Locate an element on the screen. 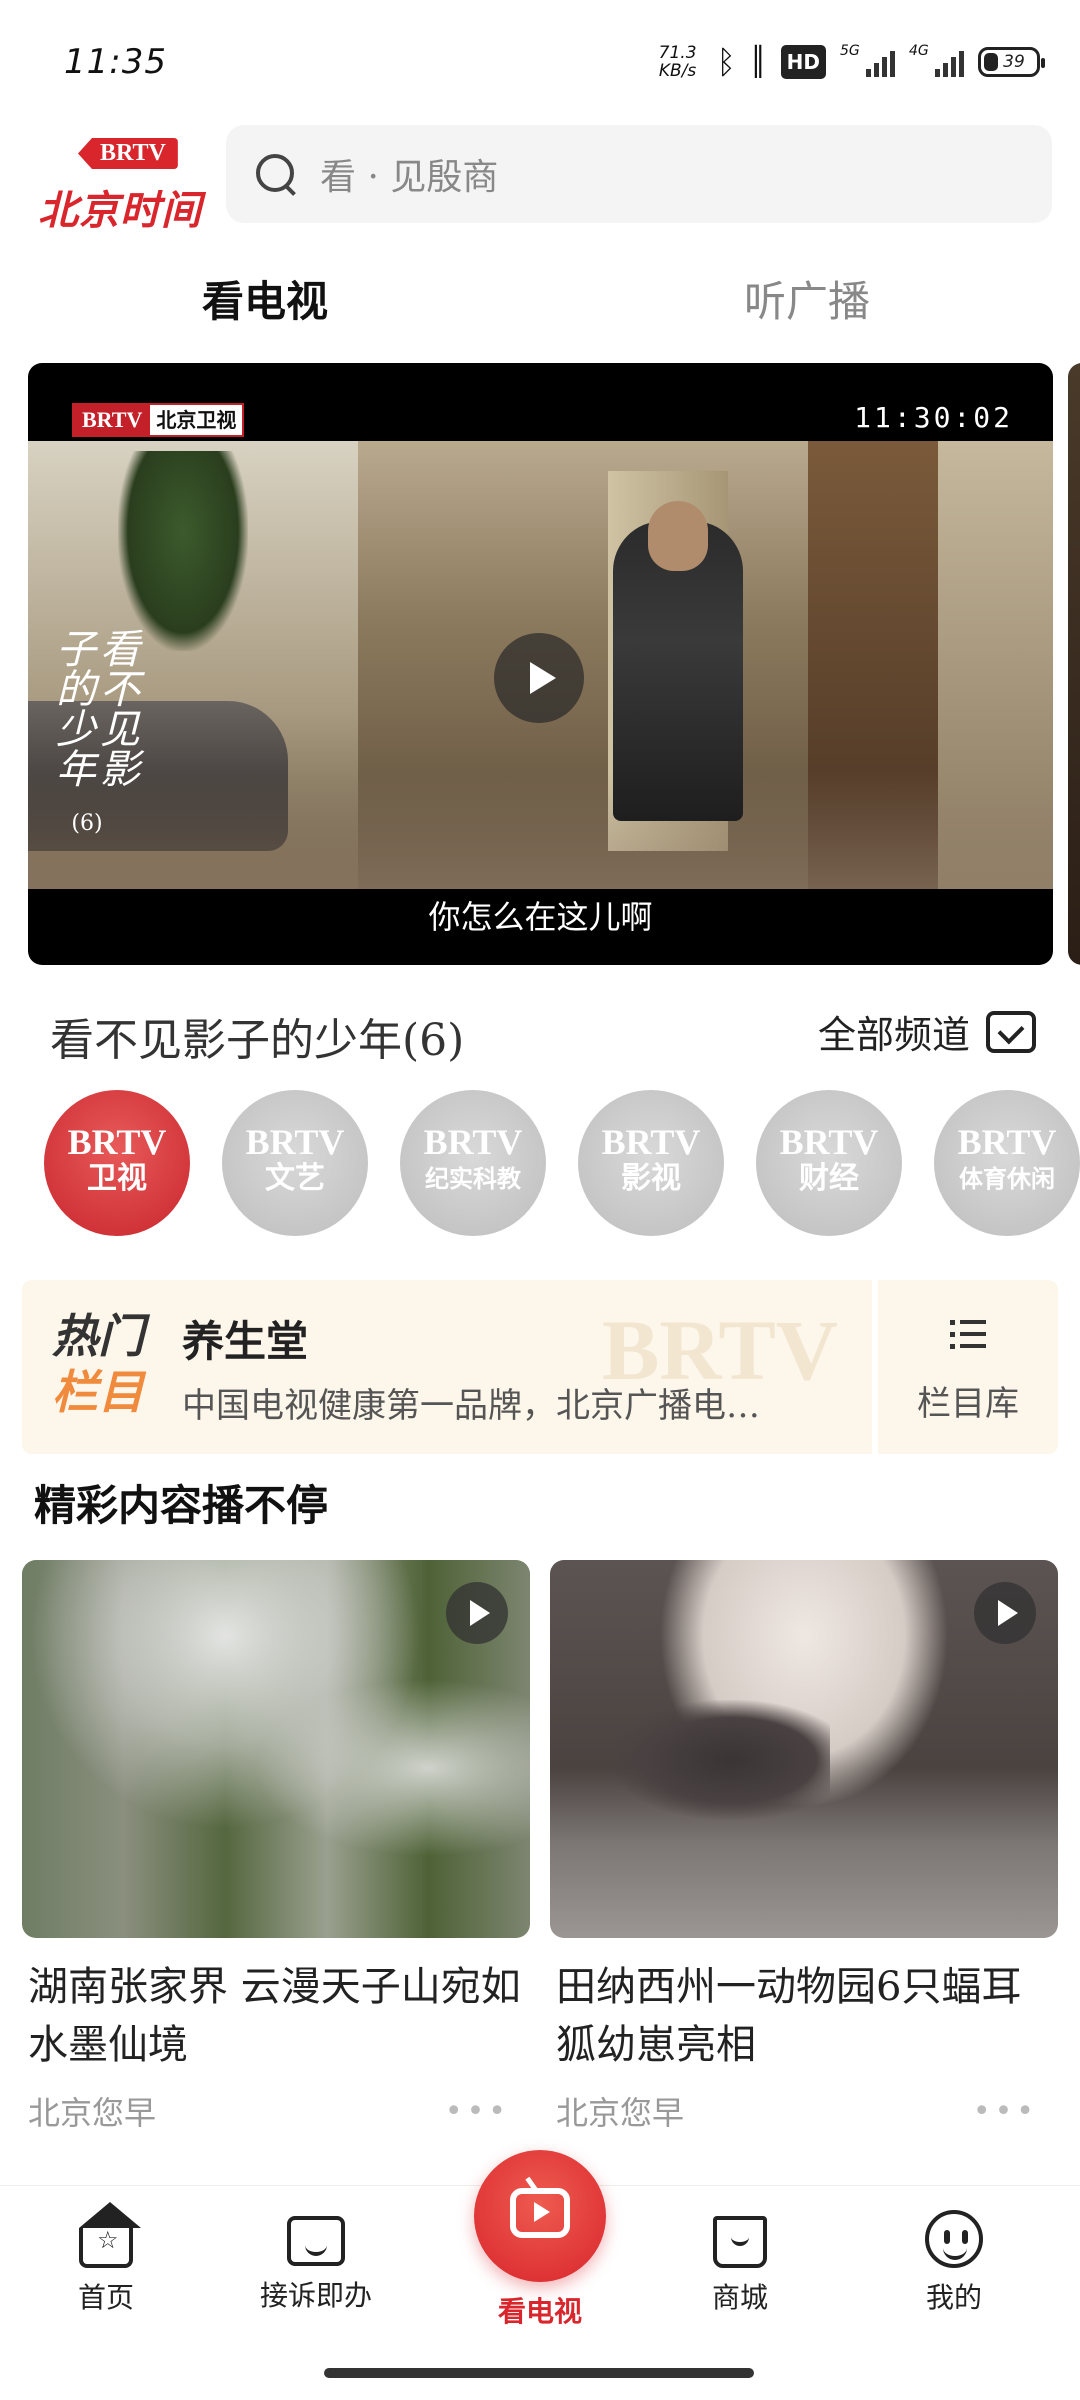 The height and width of the screenshot is (2400, 1080). video-card-title: 田纳西州一动物园6只蝠耳狐幼崽亮相 is located at coordinates (789, 2016).